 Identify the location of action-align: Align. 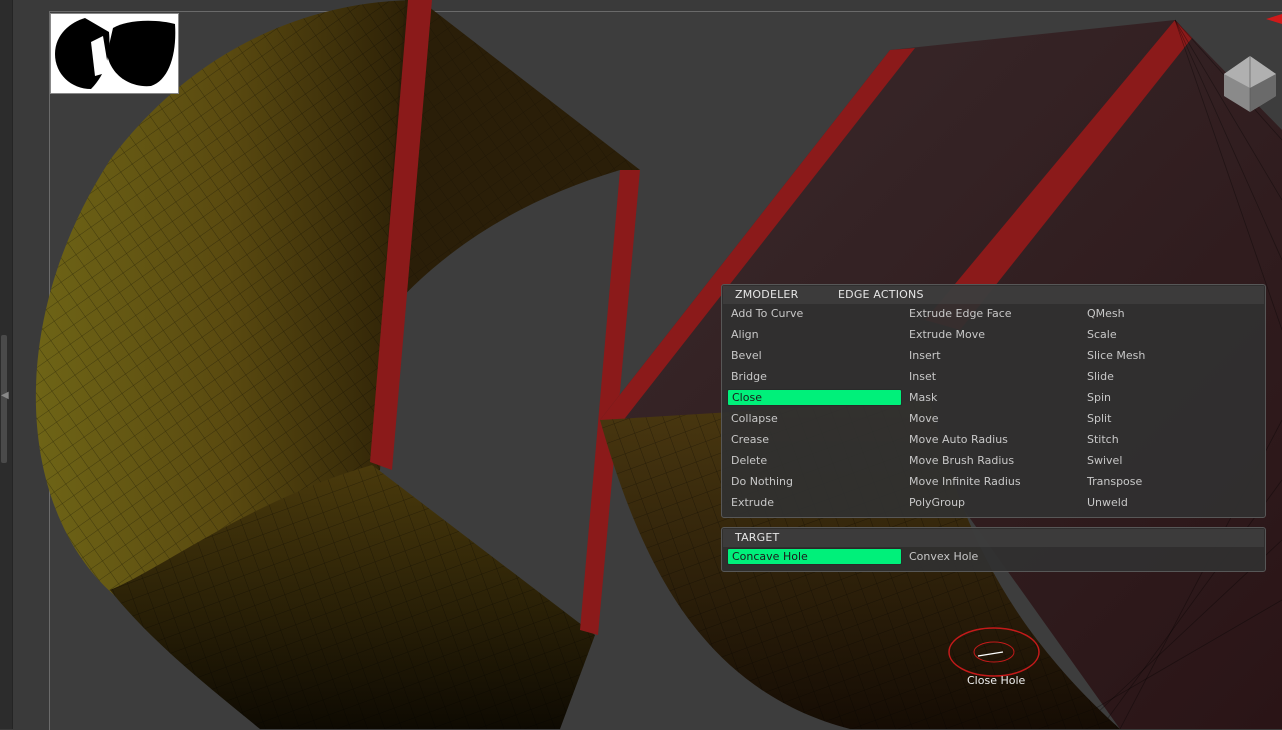
(814, 334).